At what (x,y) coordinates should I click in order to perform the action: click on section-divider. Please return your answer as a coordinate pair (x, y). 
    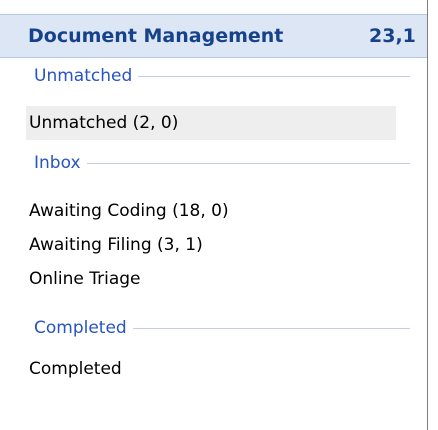
    Looking at the image, I should click on (222, 163).